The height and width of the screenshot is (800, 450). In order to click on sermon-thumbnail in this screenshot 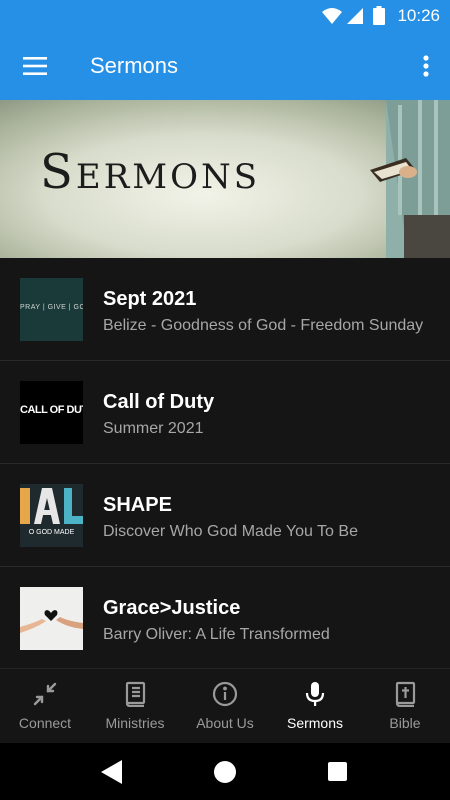, I will do `click(51, 618)`.